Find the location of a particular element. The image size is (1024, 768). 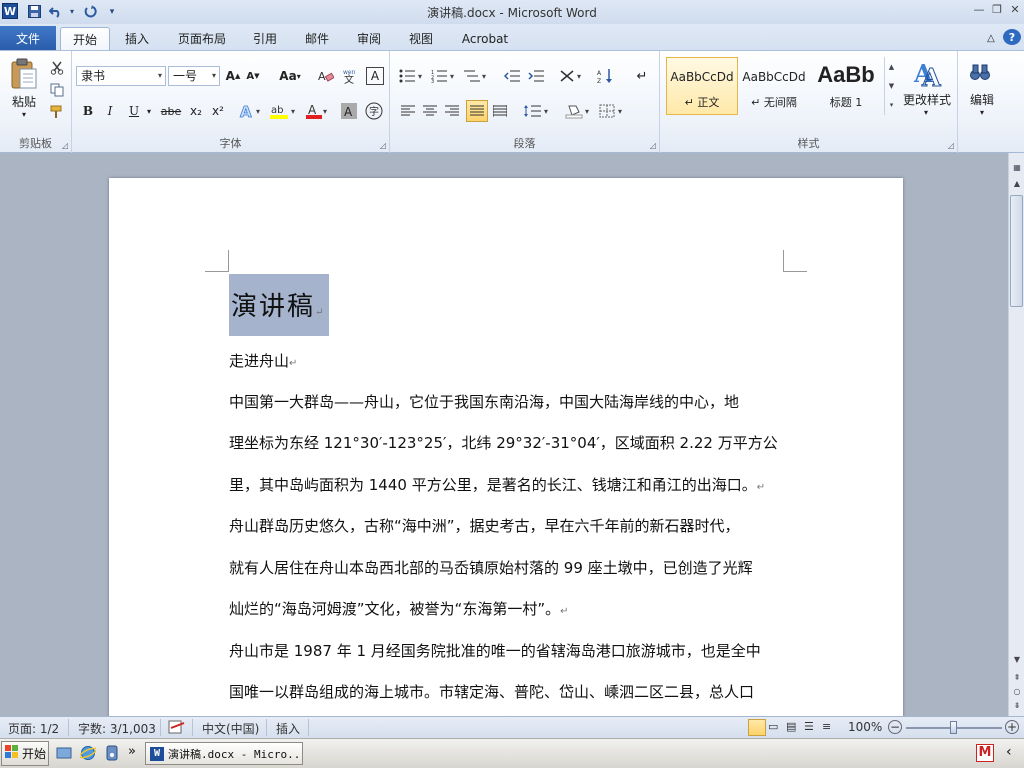

chevron-down-icon: ▼ is located at coordinates (891, 86).